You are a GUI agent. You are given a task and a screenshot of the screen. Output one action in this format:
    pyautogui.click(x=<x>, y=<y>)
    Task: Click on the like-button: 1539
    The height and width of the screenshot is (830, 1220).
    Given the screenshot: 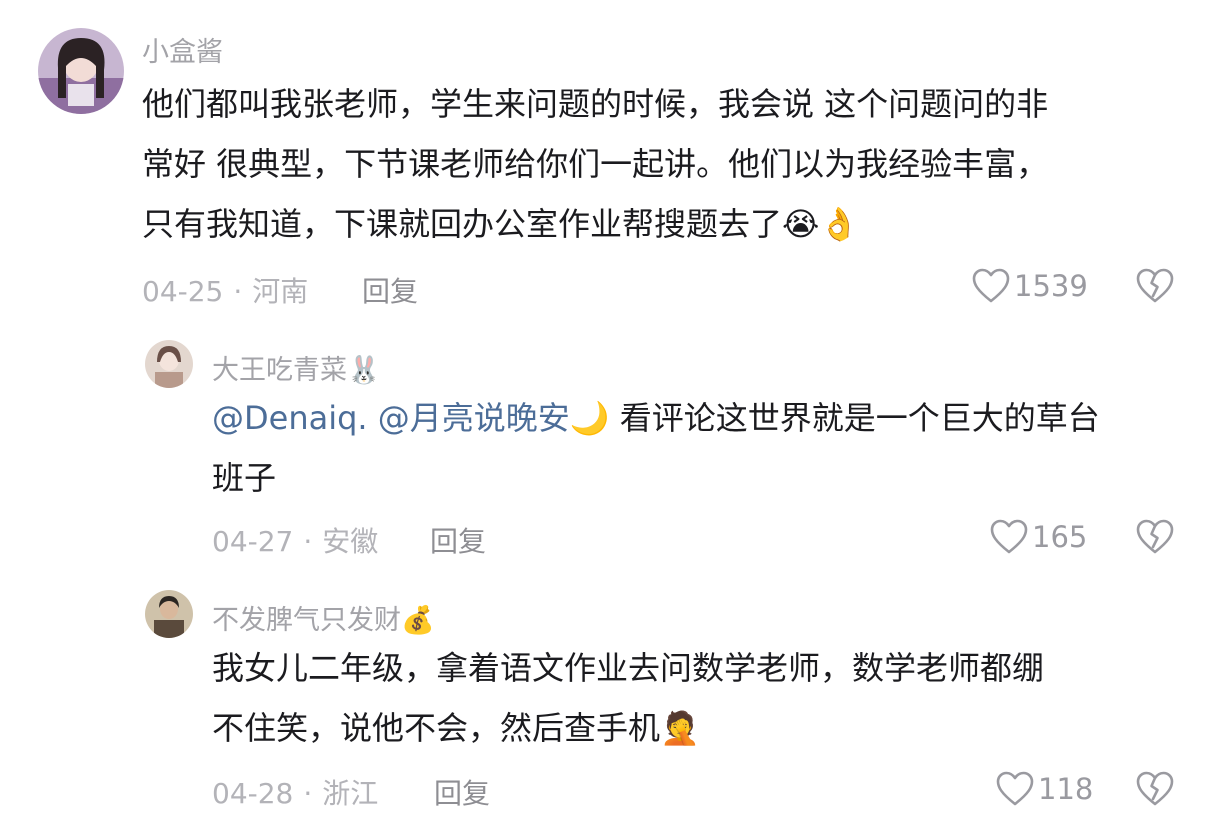 What is the action you would take?
    pyautogui.click(x=1030, y=286)
    